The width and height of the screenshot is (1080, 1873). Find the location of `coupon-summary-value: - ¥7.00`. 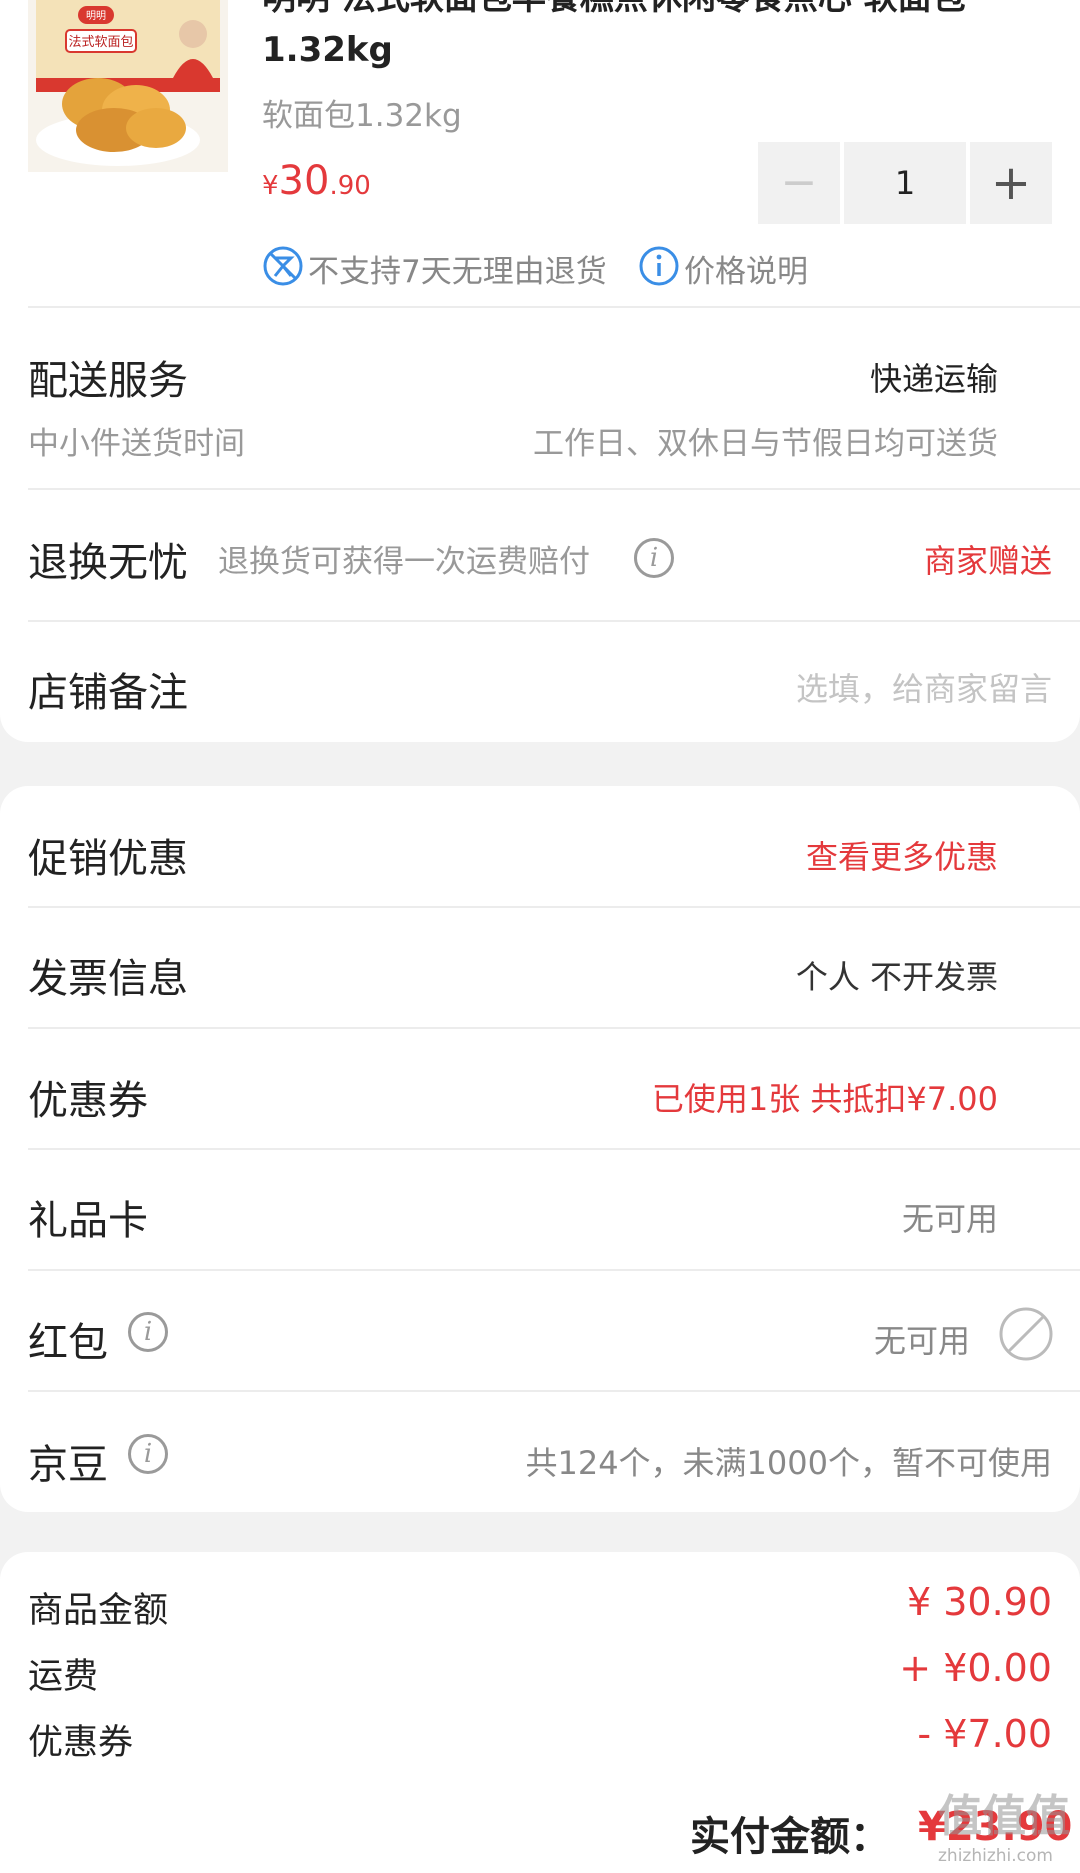

coupon-summary-value: - ¥7.00 is located at coordinates (984, 1734).